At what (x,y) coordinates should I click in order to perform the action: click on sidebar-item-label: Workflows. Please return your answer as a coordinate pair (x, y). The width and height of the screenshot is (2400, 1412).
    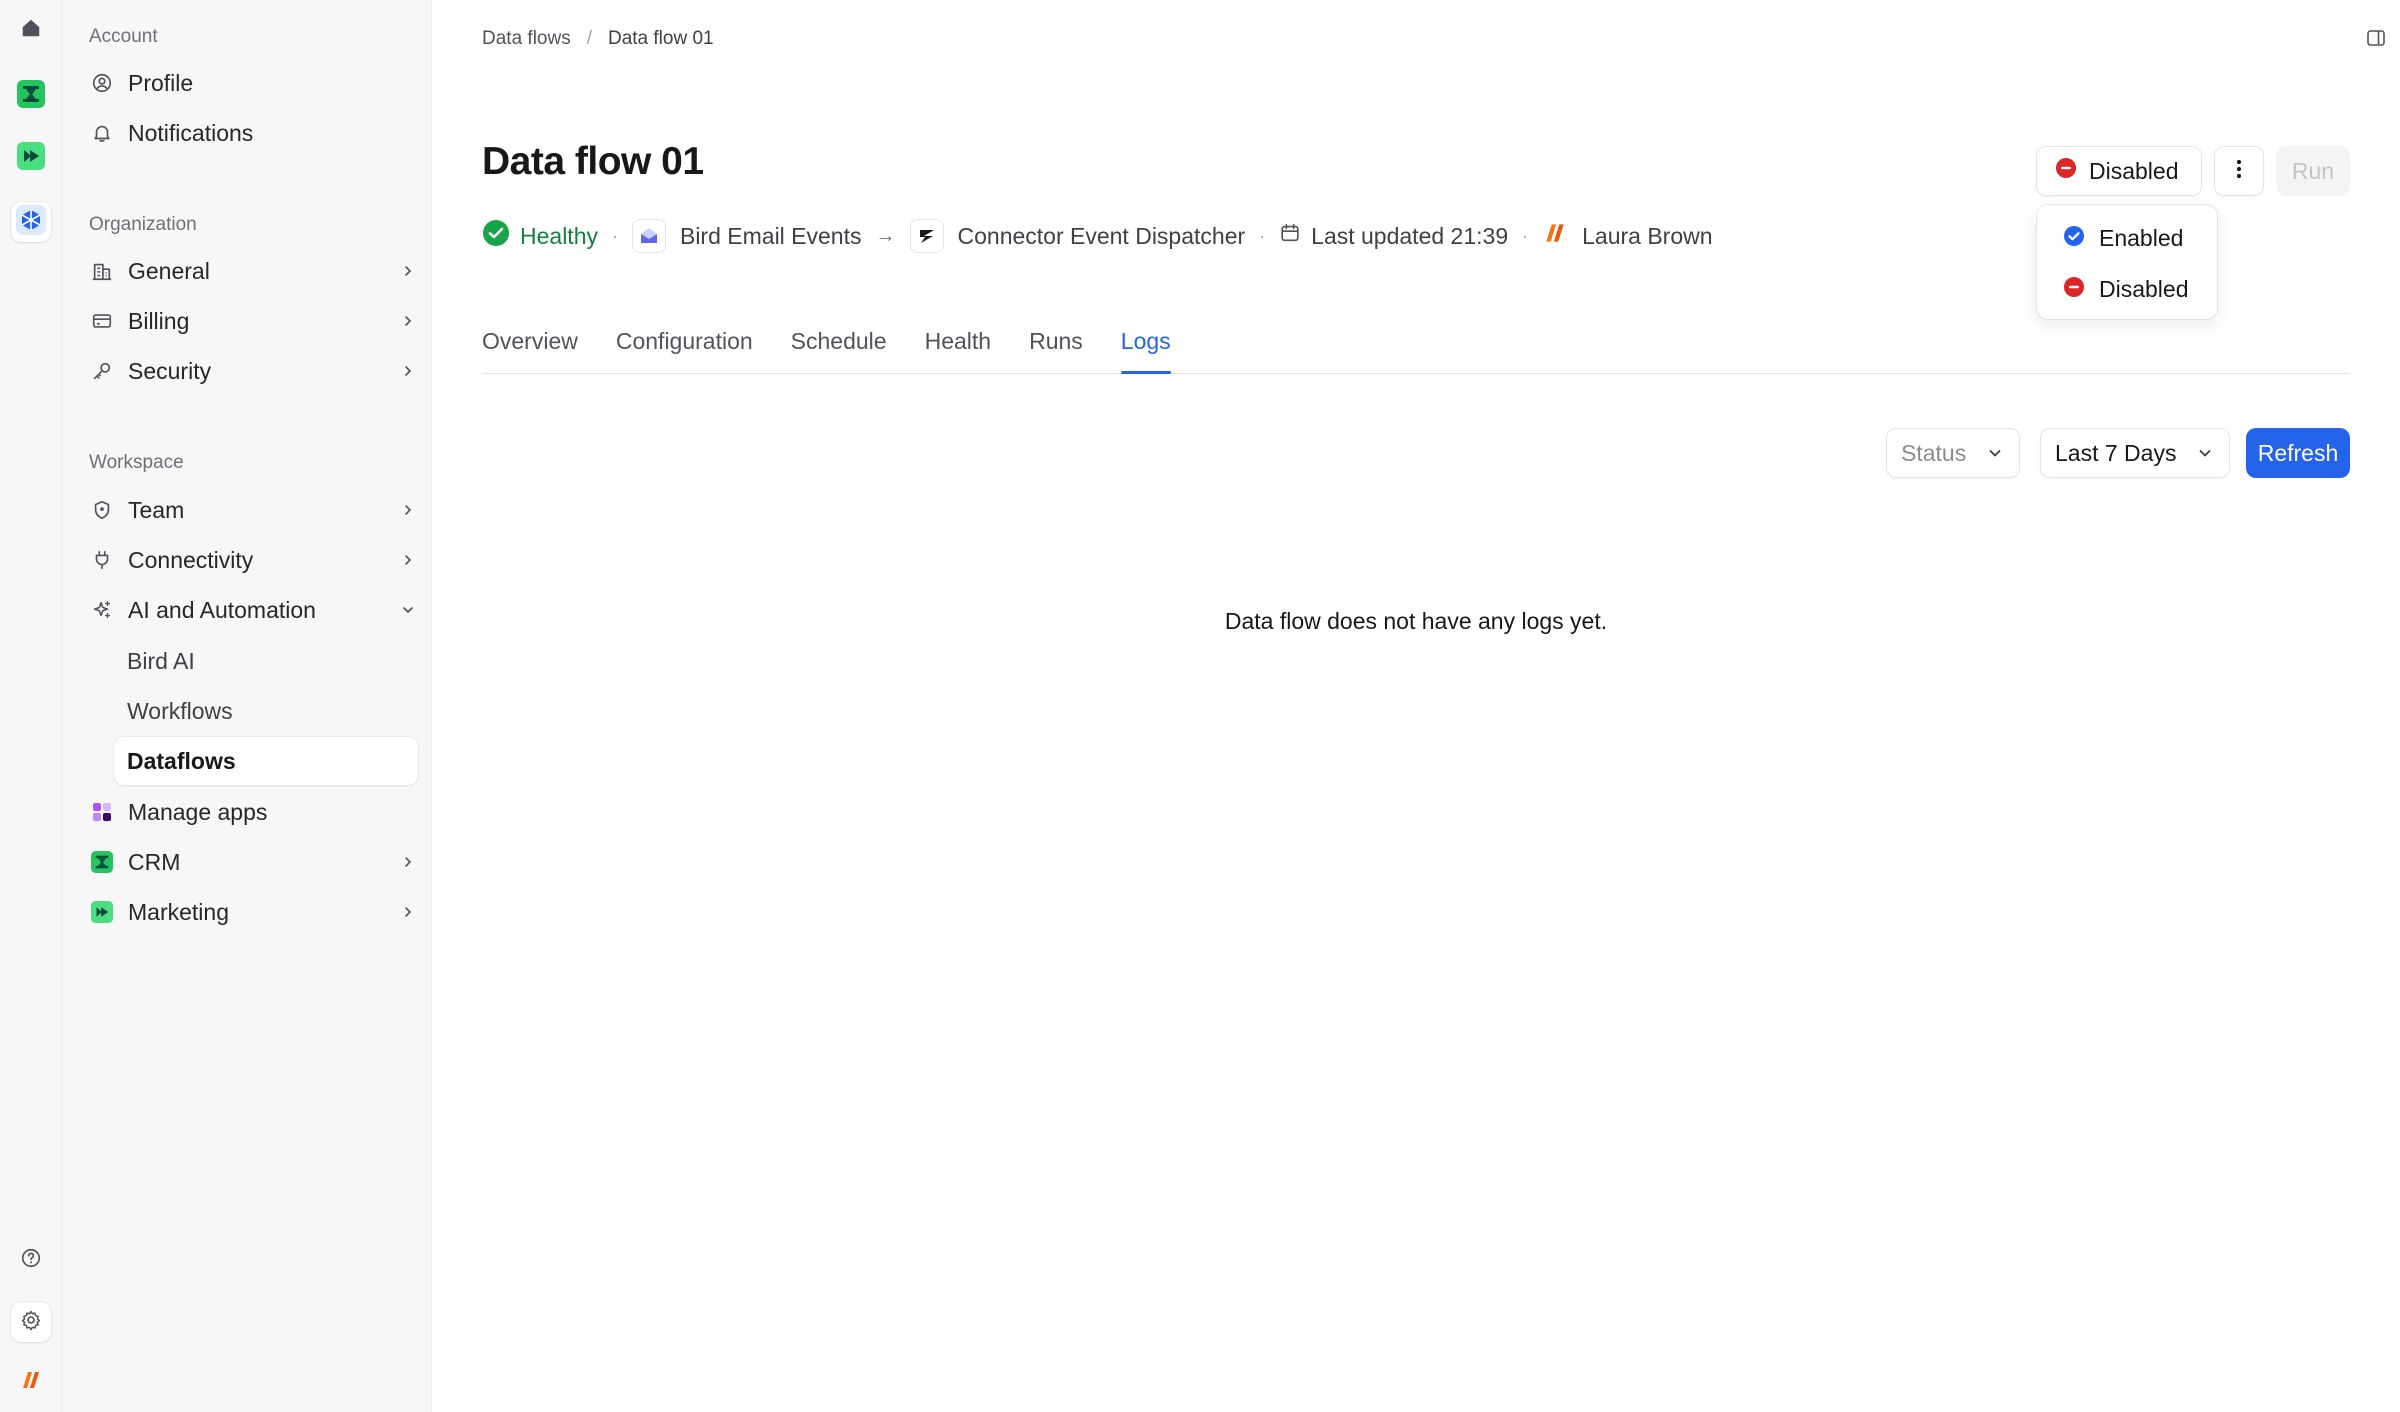
    Looking at the image, I should click on (180, 710).